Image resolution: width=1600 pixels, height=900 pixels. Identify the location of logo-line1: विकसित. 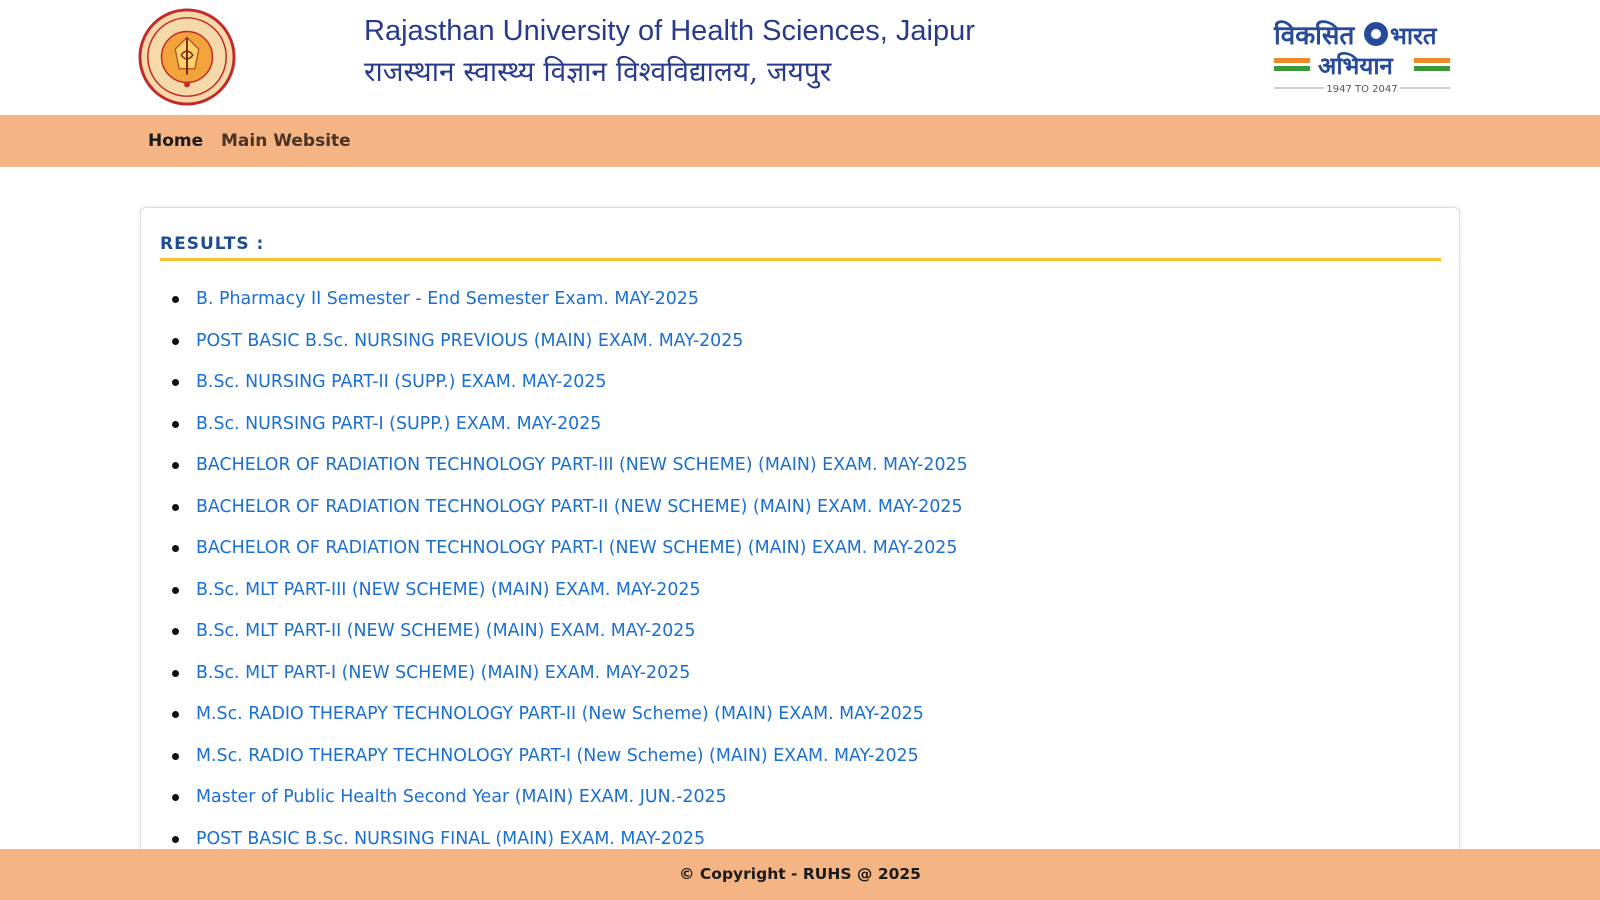
(1314, 35).